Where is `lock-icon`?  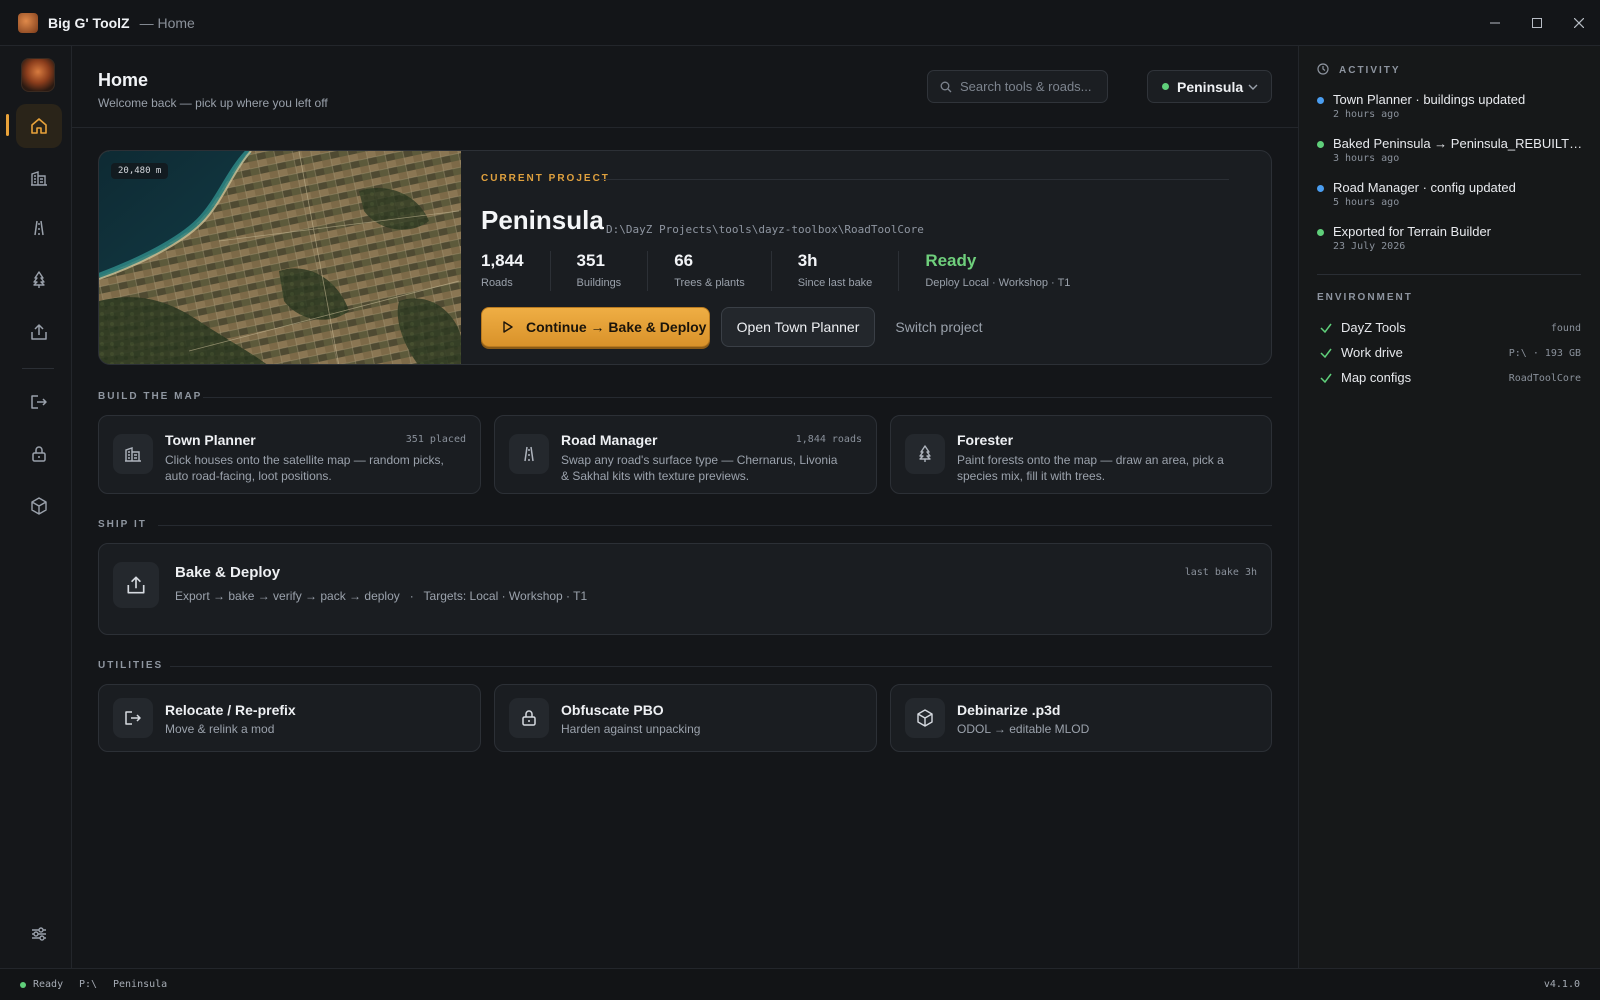 lock-icon is located at coordinates (529, 718).